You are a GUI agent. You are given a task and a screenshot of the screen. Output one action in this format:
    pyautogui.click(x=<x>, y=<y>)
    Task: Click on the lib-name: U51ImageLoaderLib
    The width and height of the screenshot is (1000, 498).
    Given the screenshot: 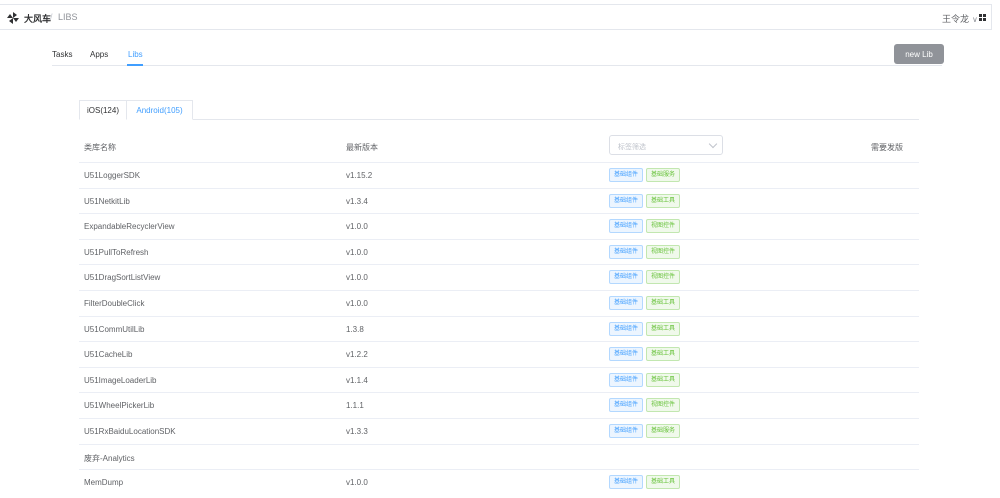 What is the action you would take?
    pyautogui.click(x=120, y=380)
    